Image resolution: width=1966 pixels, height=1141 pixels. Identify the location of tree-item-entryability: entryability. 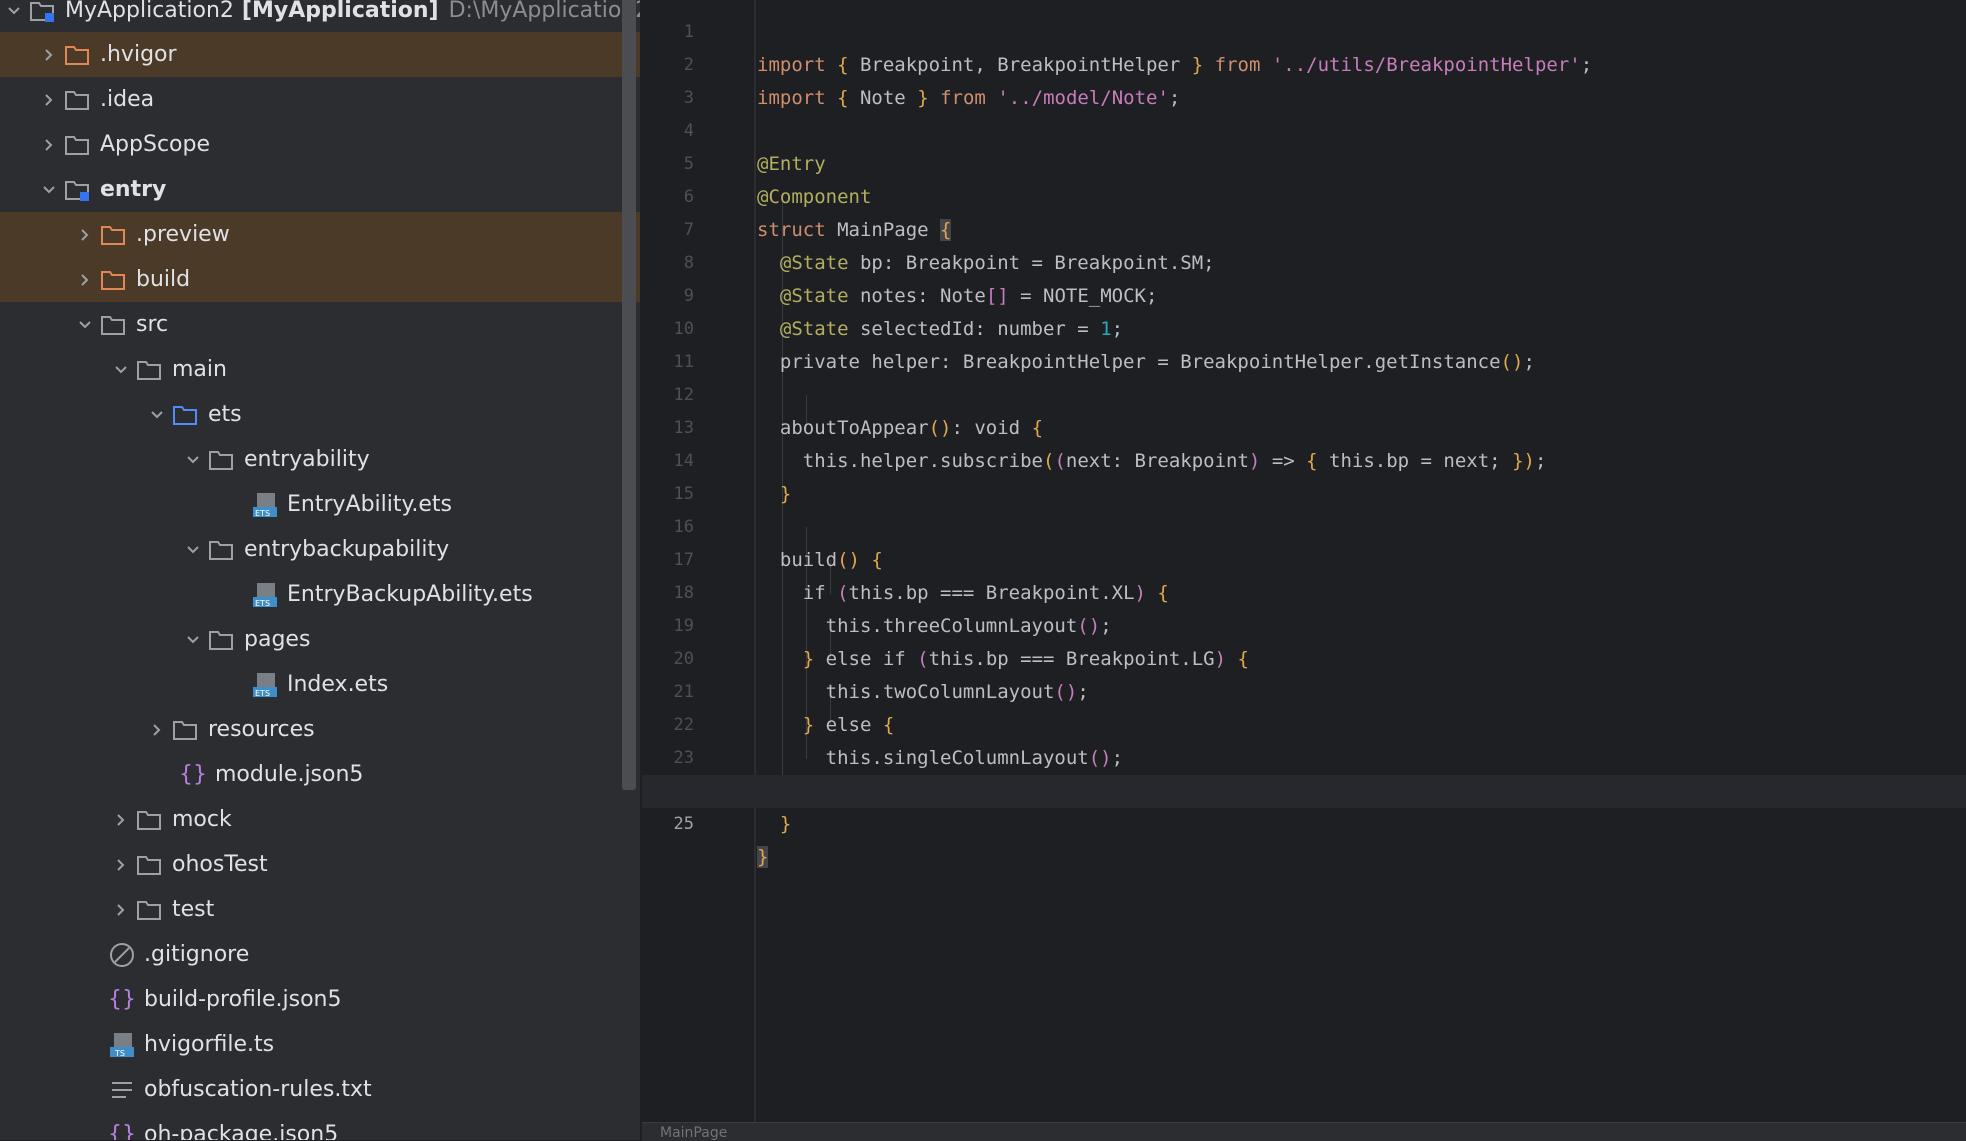
(320, 459).